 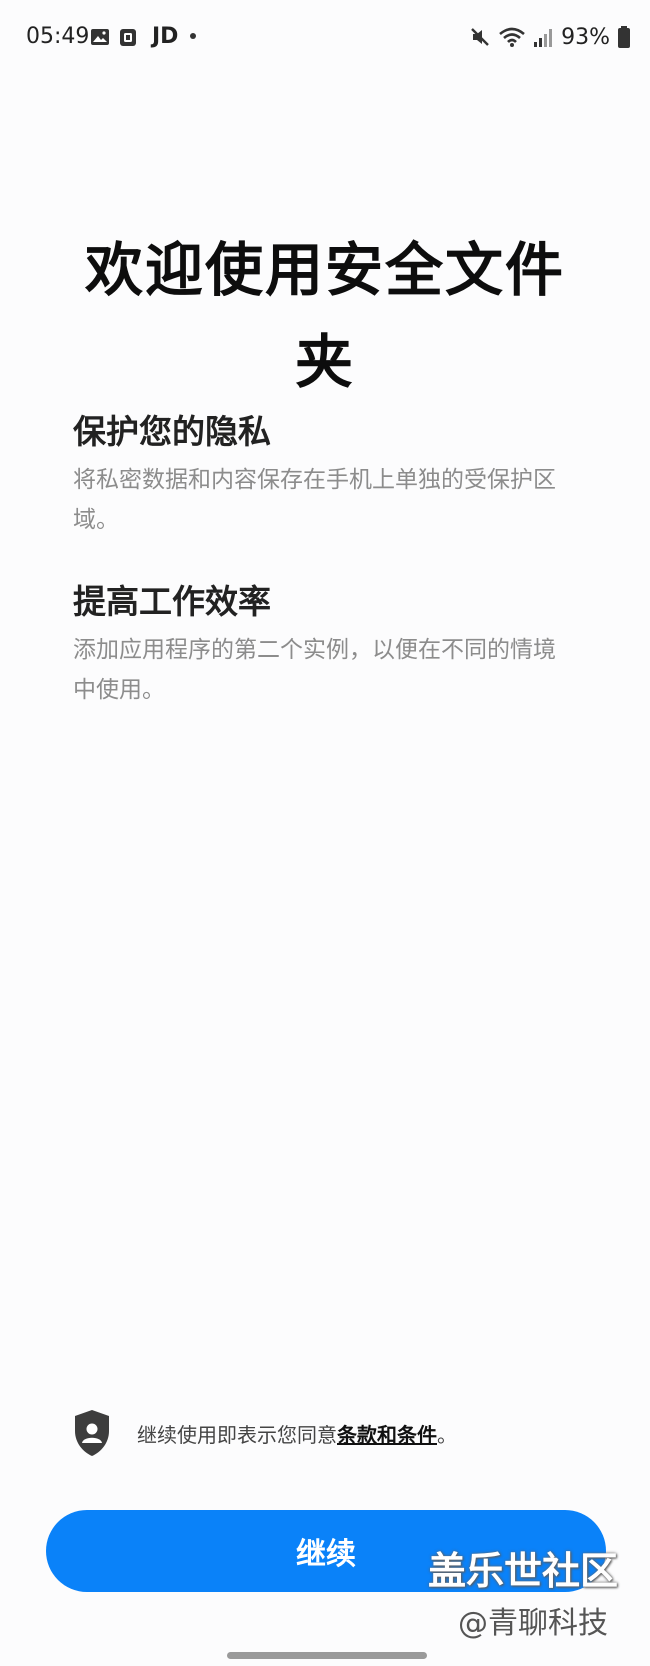 I want to click on terms-text: 继续使用即表示您同意条款和条件。, so click(x=297, y=1433).